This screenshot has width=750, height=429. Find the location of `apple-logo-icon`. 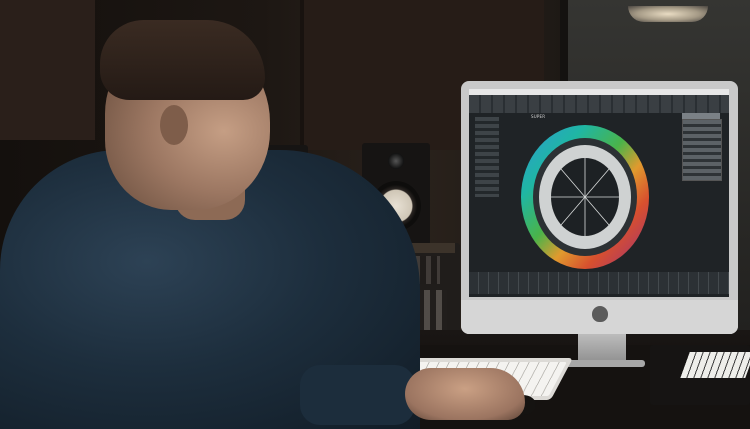

apple-logo-icon is located at coordinates (600, 314).